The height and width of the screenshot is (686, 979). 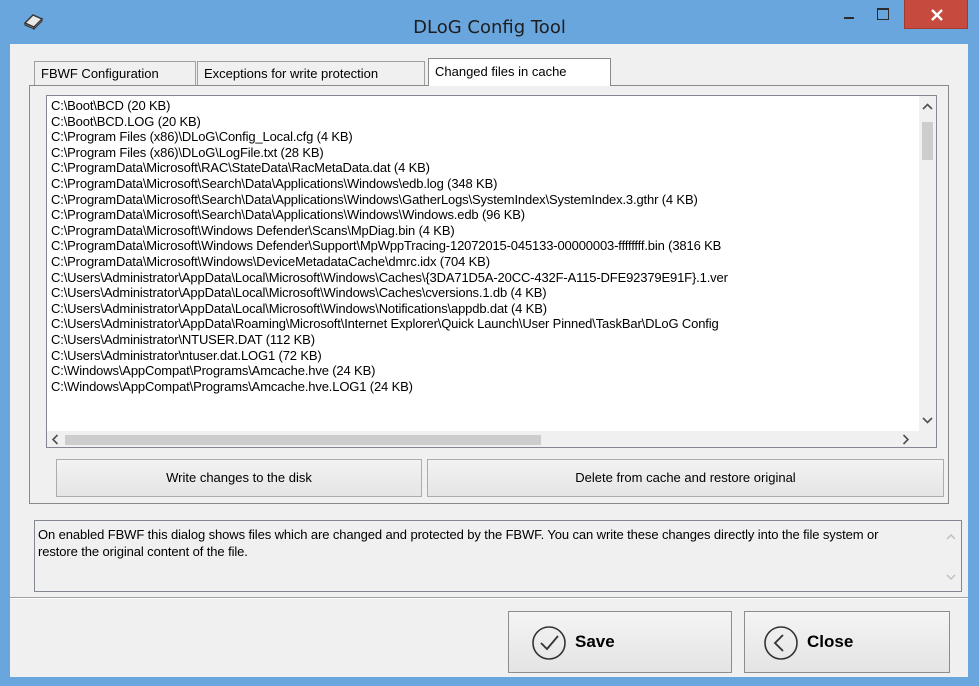 I want to click on tab-fbwf-configuration: FBWF Configuration, so click(x=115, y=73).